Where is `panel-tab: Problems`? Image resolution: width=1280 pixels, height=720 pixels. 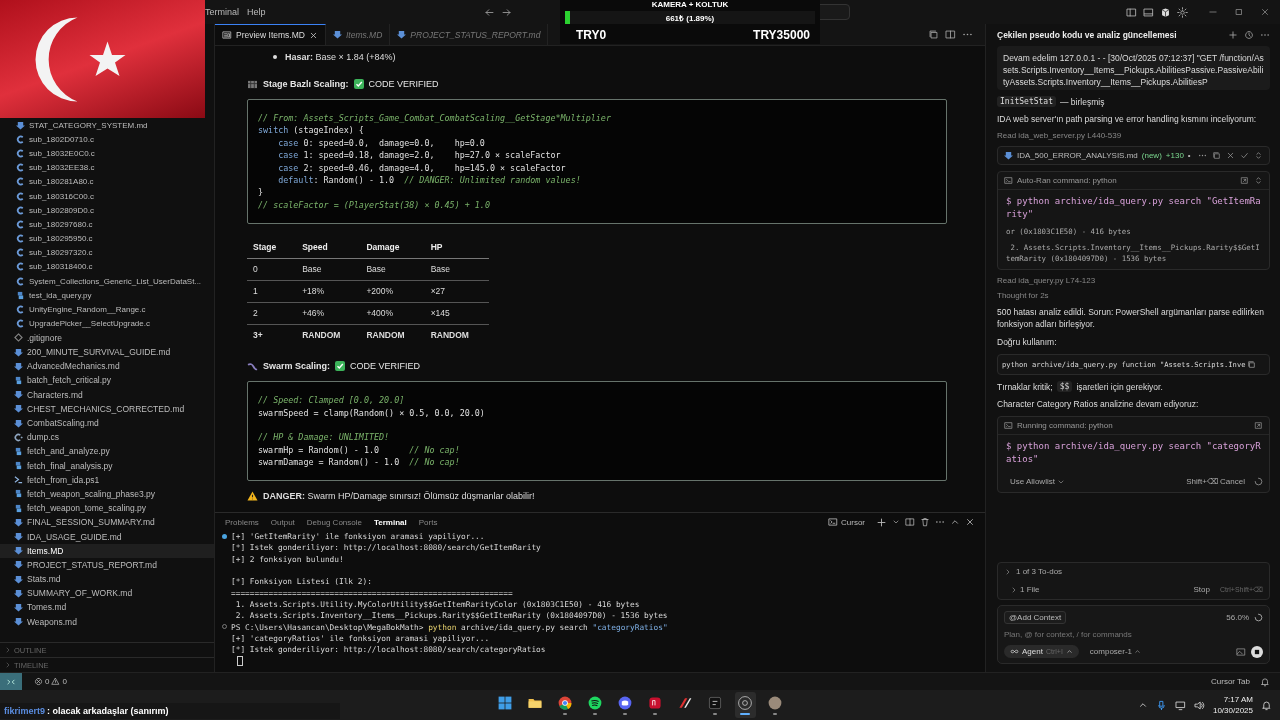 panel-tab: Problems is located at coordinates (246, 522).